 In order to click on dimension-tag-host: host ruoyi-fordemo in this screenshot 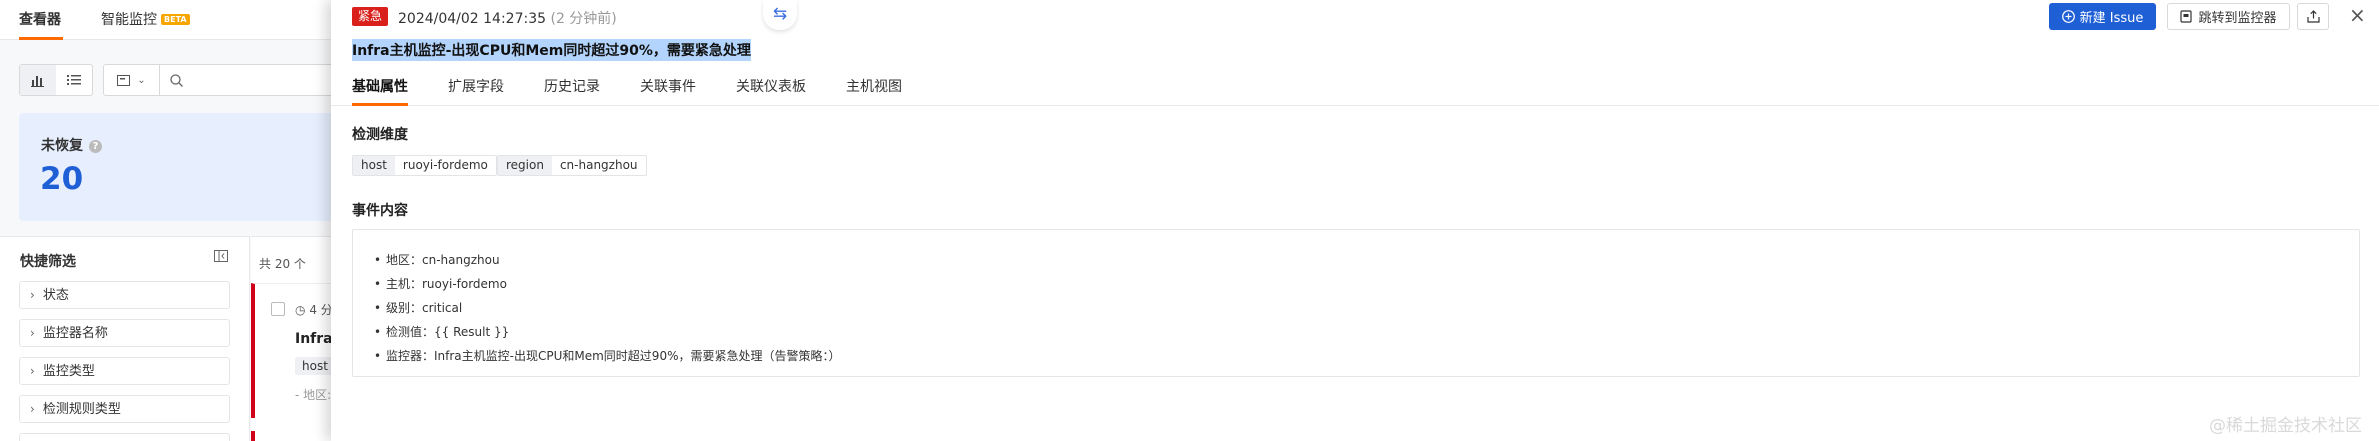, I will do `click(424, 165)`.